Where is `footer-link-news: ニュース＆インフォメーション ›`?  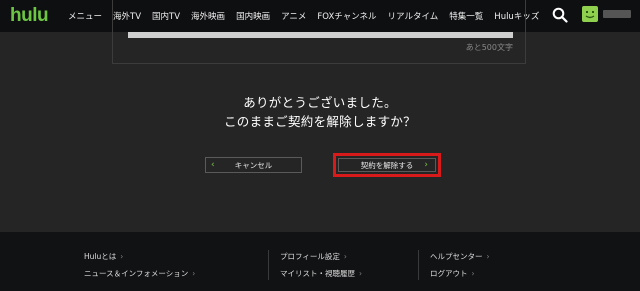 footer-link-news: ニュース＆インフォメーション › is located at coordinates (139, 273).